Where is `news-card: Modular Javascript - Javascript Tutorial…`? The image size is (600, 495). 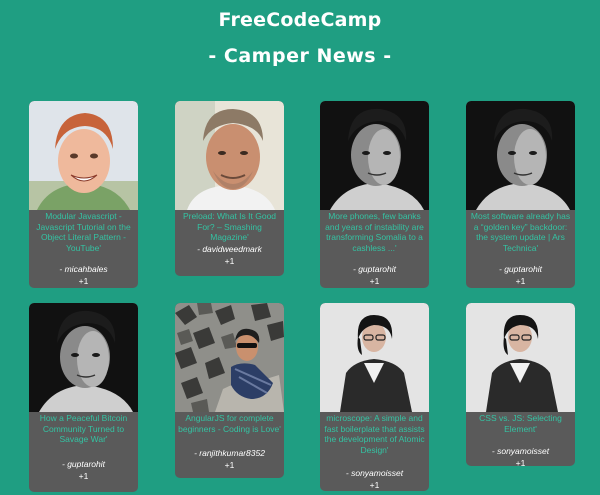 news-card: Modular Javascript - Javascript Tutorial… is located at coordinates (83, 194).